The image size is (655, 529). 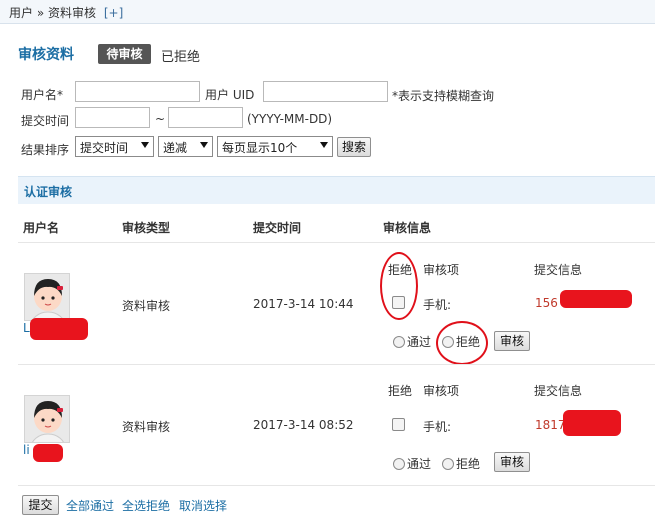 What do you see at coordinates (137, 91) in the screenshot?
I see `username-input` at bounding box center [137, 91].